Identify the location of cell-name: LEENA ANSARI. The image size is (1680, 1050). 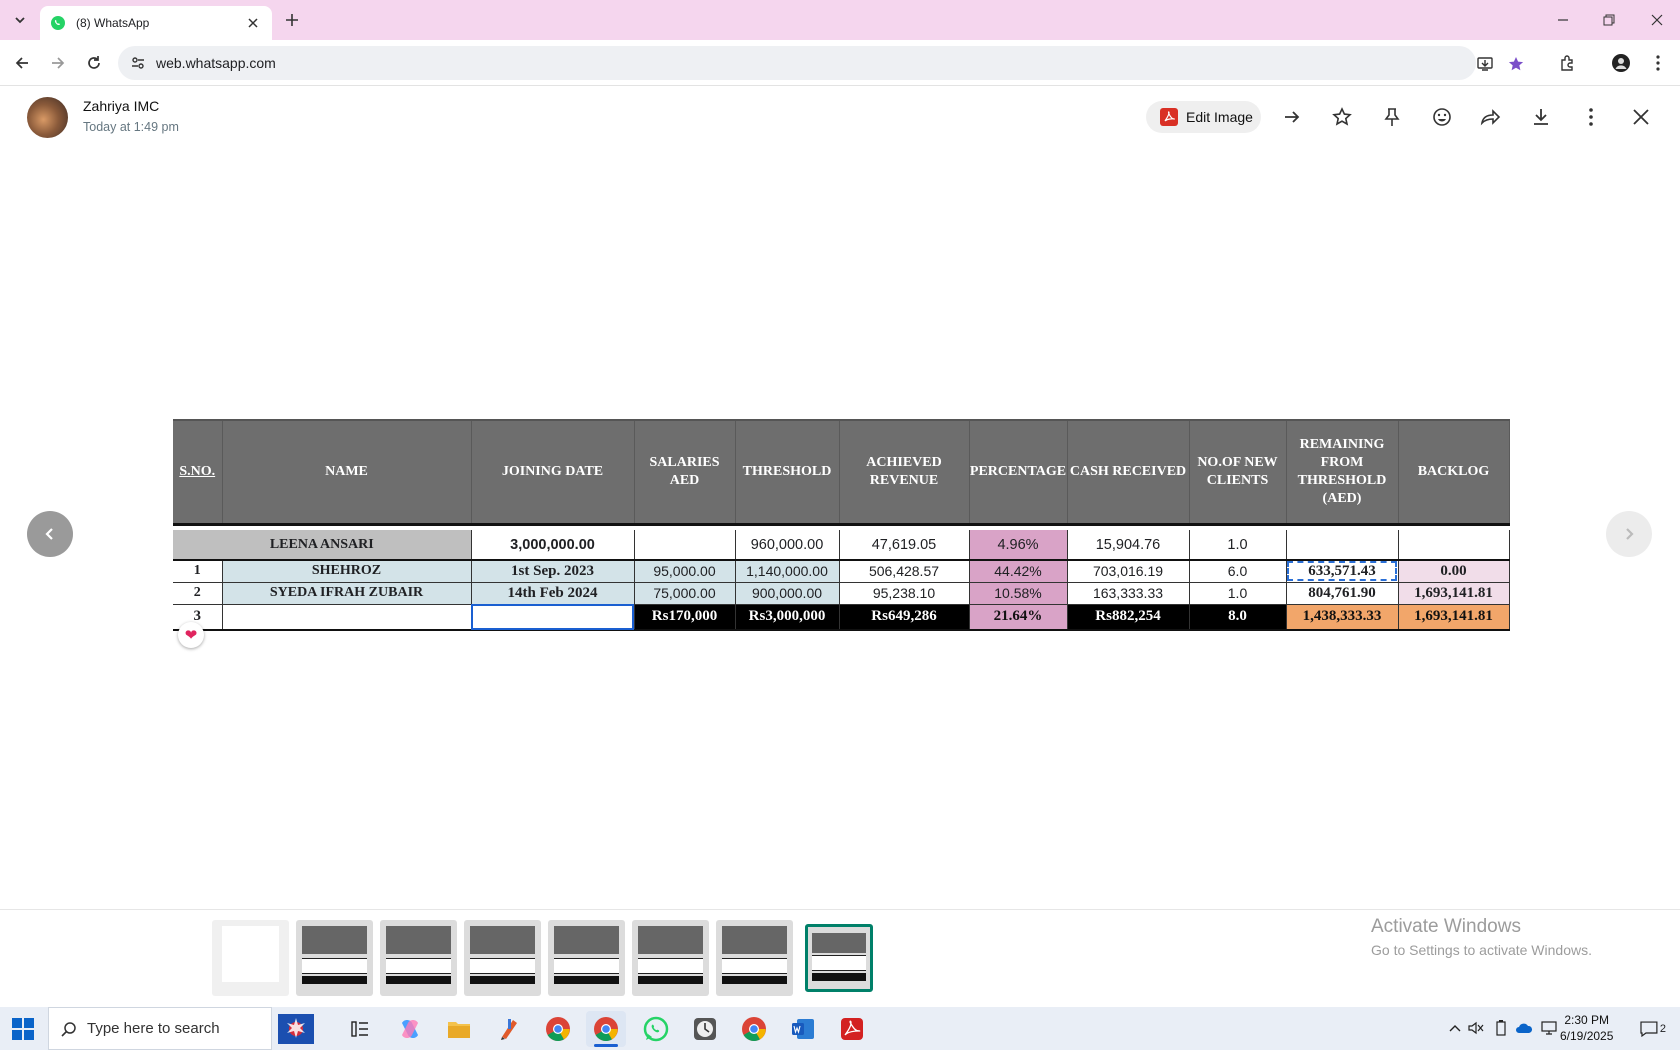
(322, 545).